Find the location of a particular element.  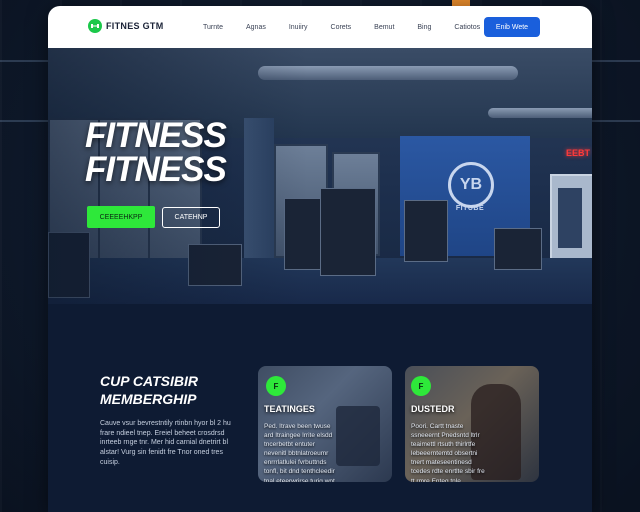

wall-logo-icon: YB is located at coordinates (471, 185).